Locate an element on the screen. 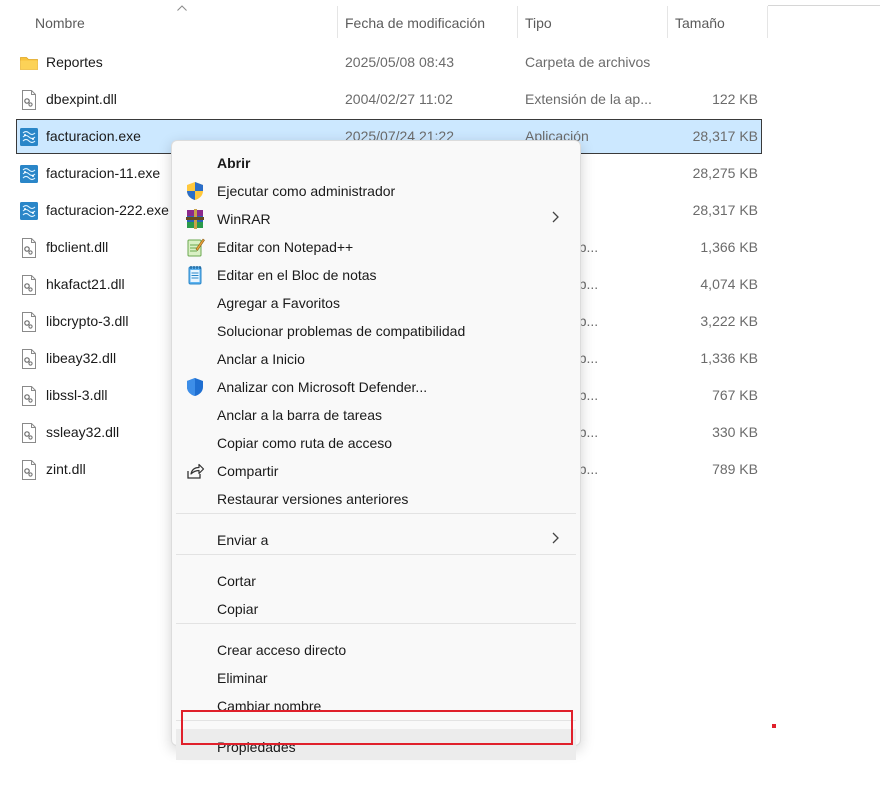 The image size is (880, 797). column-header-name: Nombre is located at coordinates (60, 21).